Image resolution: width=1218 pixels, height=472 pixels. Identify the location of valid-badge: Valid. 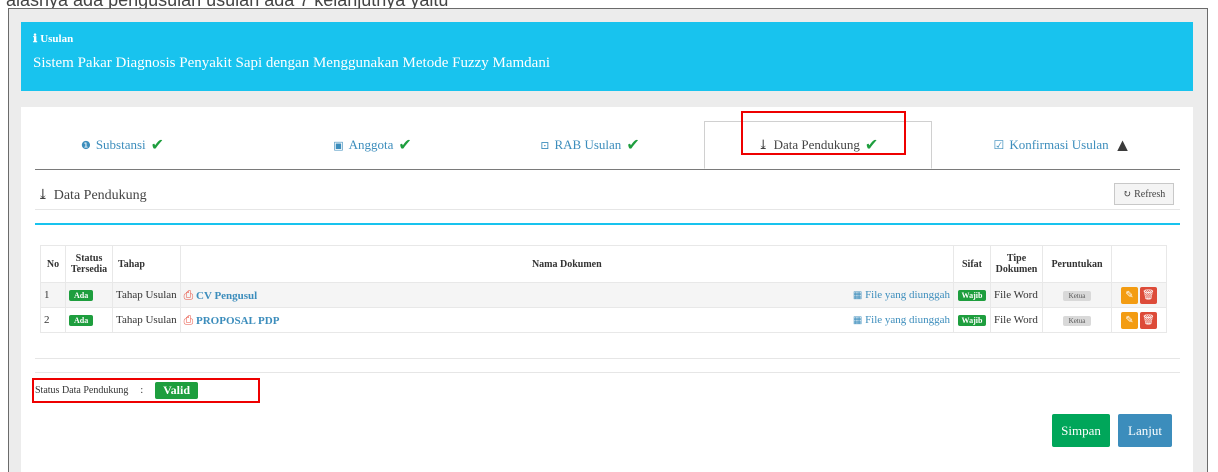
(177, 390).